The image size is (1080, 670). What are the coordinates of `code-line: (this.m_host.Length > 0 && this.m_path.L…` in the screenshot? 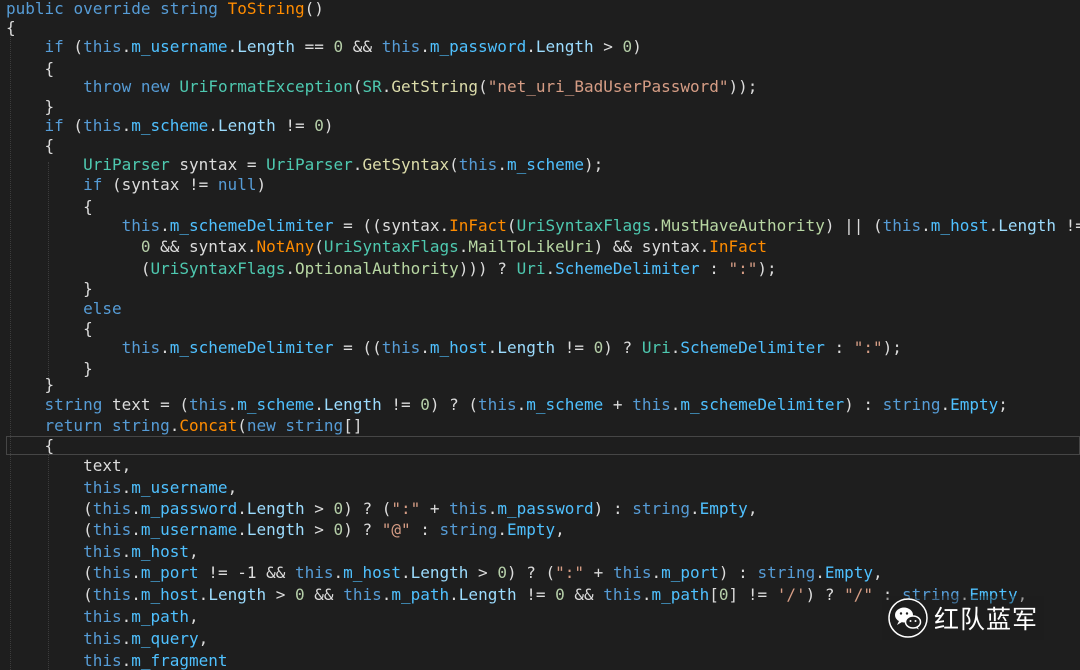 It's located at (516, 595).